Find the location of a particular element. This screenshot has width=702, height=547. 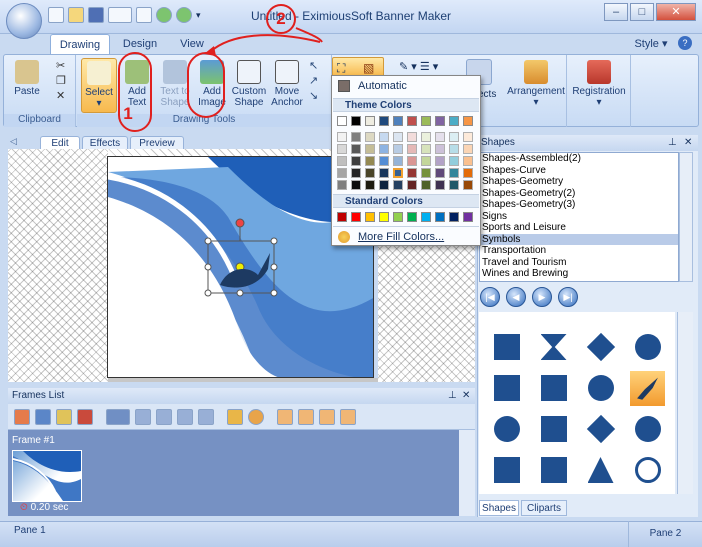

frame-layer-2-icon is located at coordinates (164, 417).